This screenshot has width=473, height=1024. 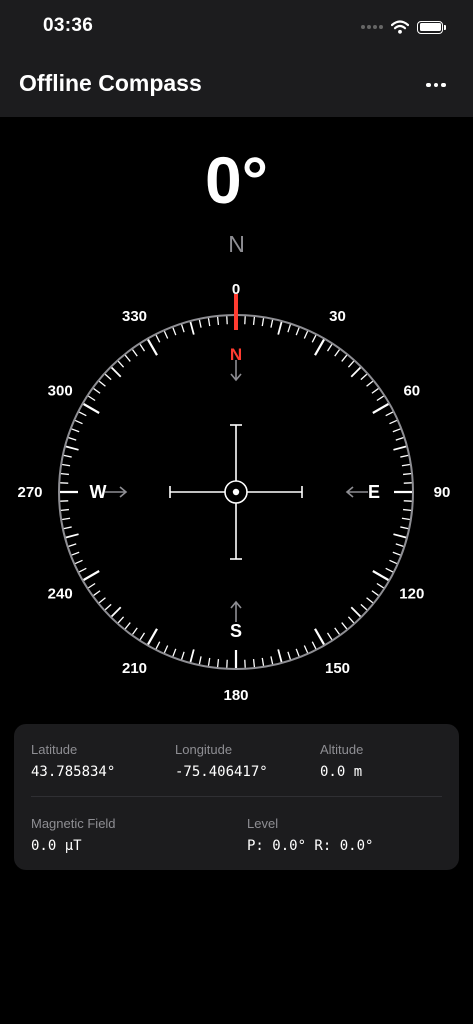 I want to click on status-bar: 03:36, so click(x=236, y=28).